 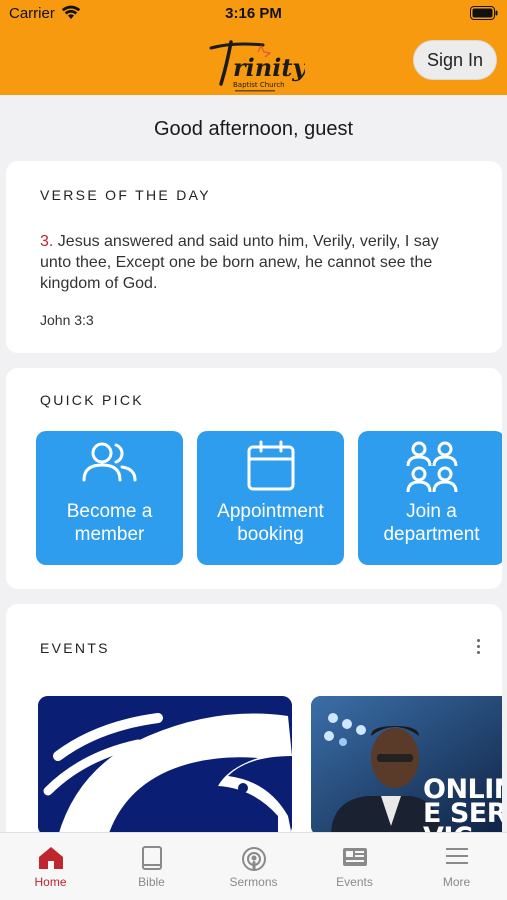 What do you see at coordinates (109, 498) in the screenshot?
I see `become-member-tile: Become a member` at bounding box center [109, 498].